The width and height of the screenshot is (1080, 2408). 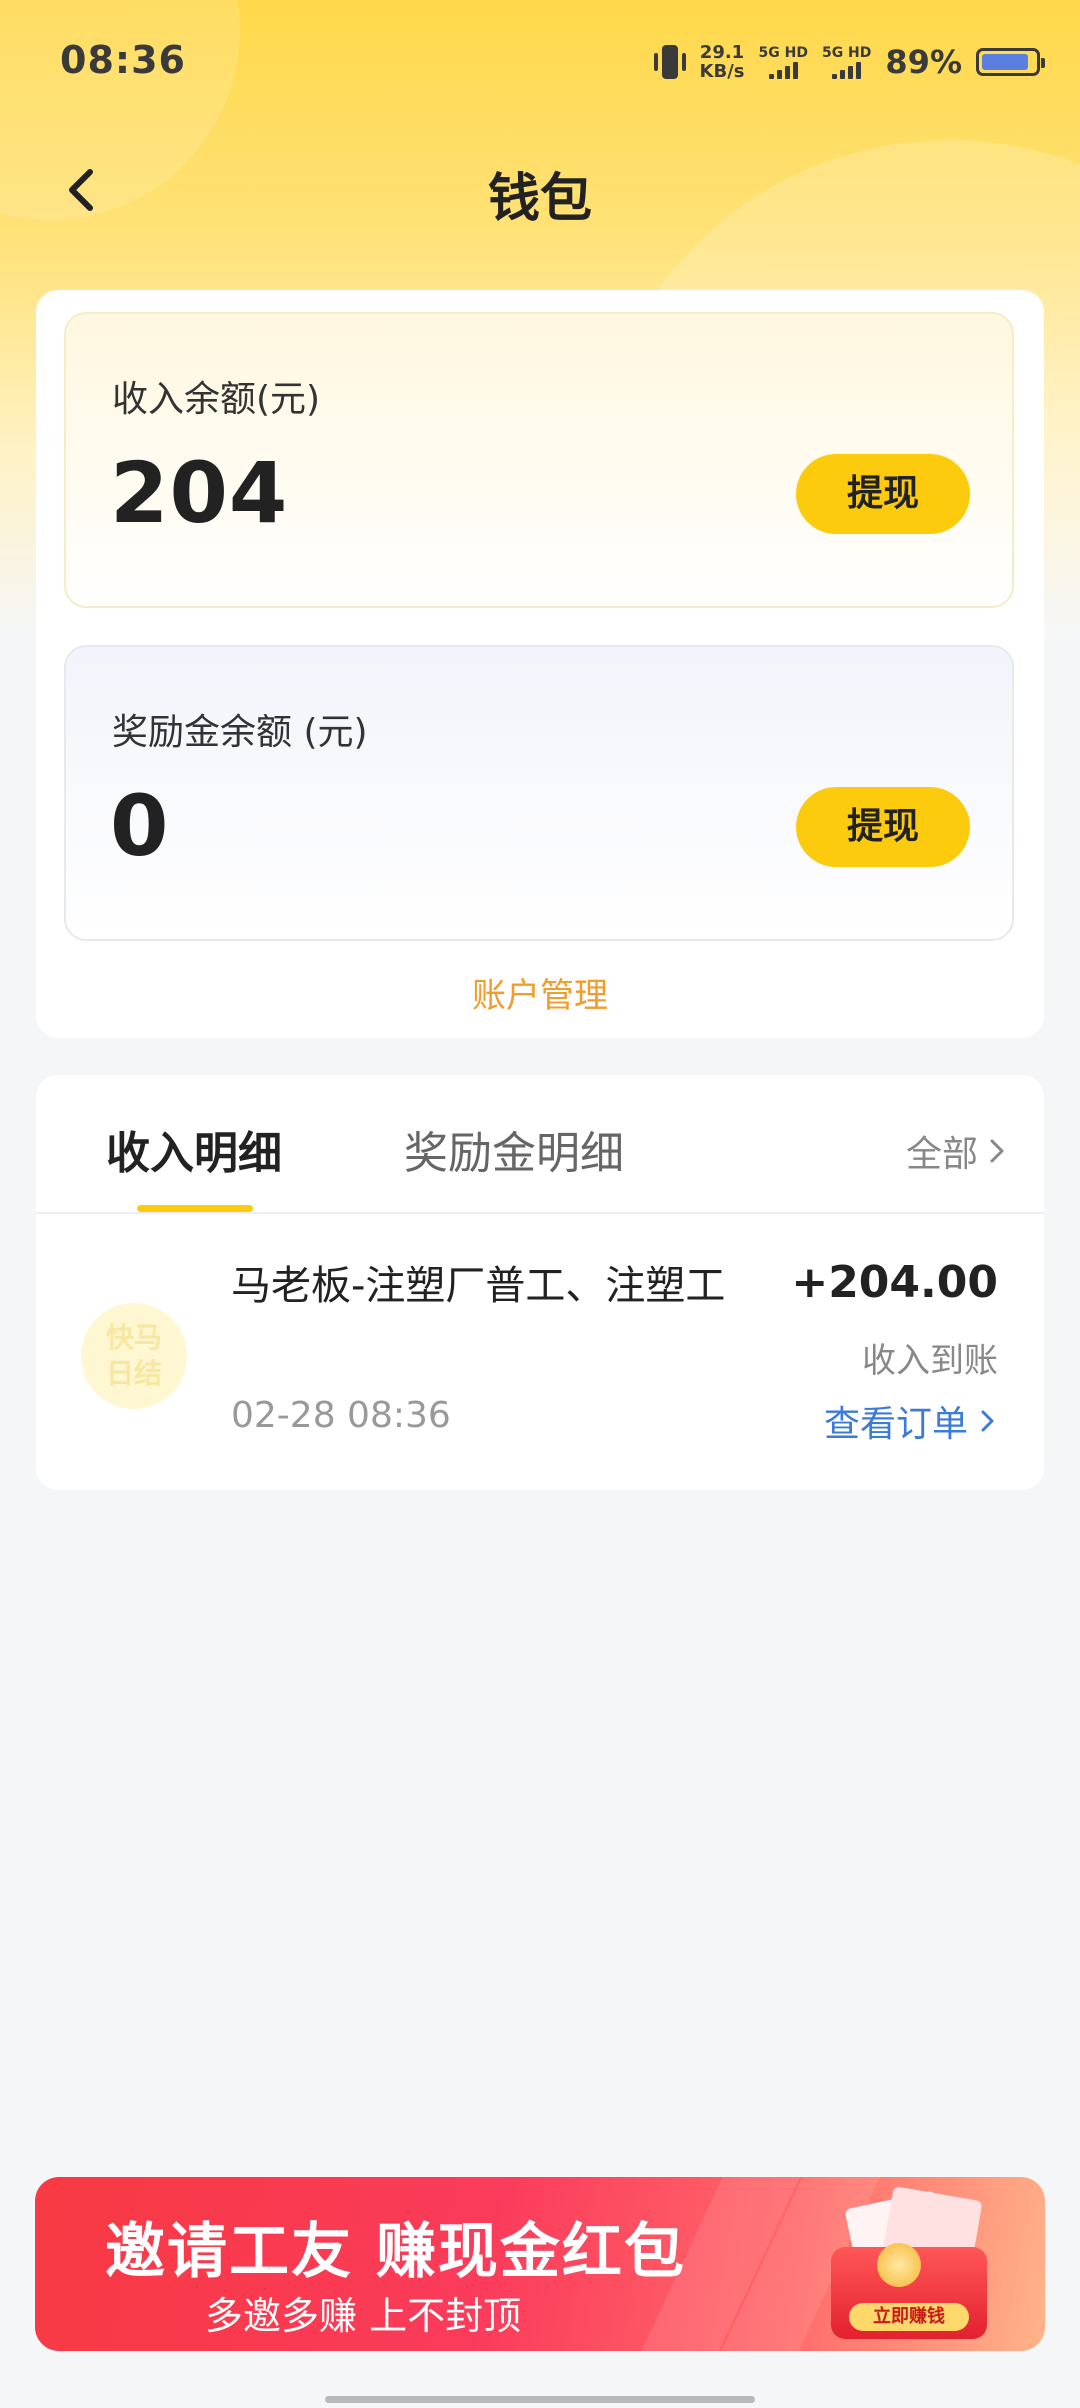 What do you see at coordinates (908, 2263) in the screenshot?
I see `red-envelope-icon: 立即赚钱` at bounding box center [908, 2263].